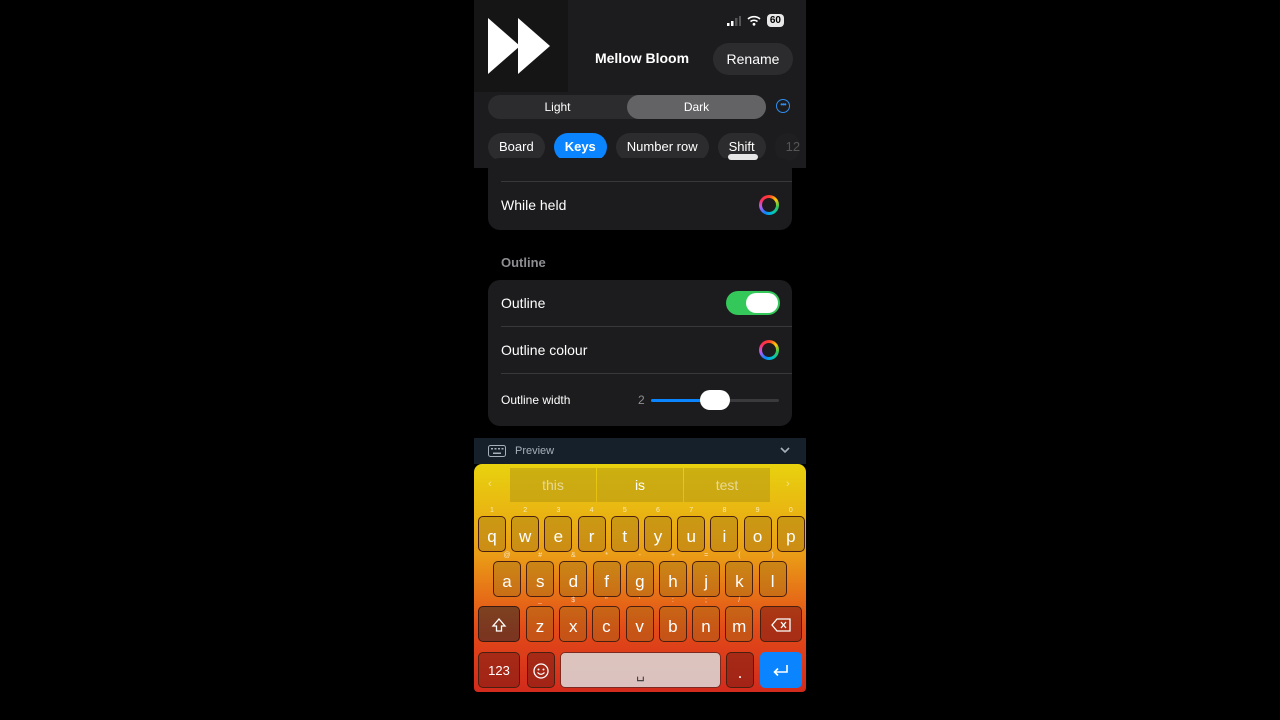 This screenshot has width=1280, height=720. What do you see at coordinates (573, 600) in the screenshot?
I see `key-hint: $` at bounding box center [573, 600].